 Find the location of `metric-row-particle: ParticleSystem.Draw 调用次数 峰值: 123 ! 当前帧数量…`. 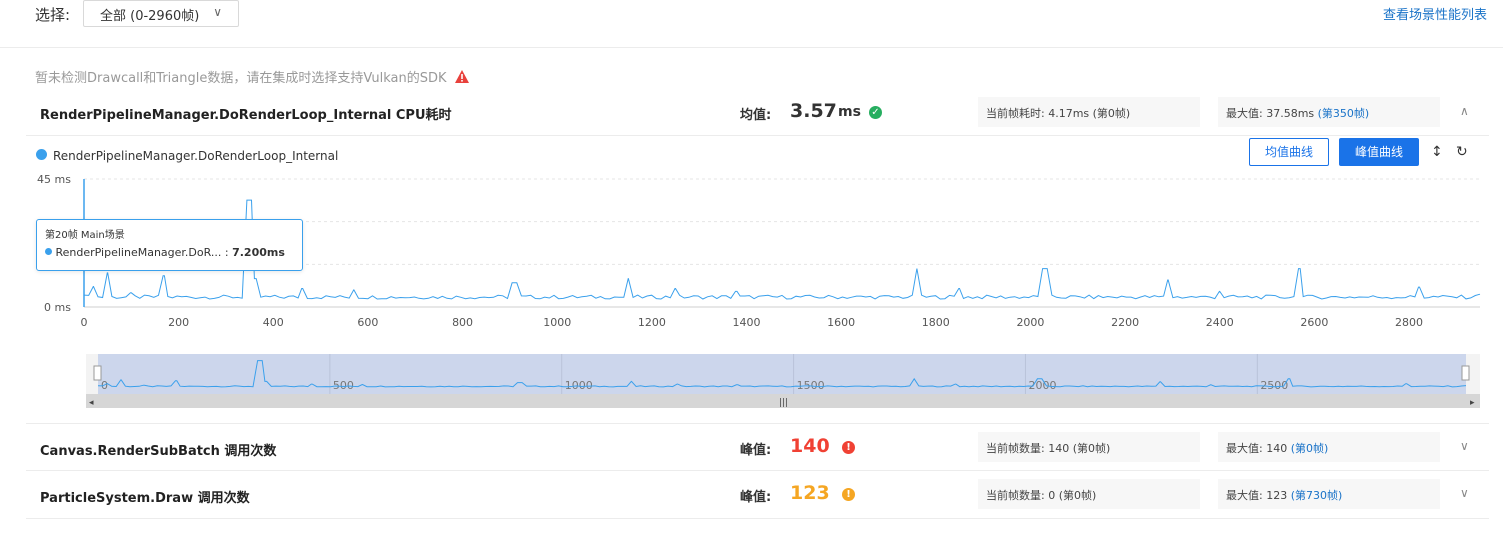

metric-row-particle: ParticleSystem.Draw 调用次数 峰值: 123 ! 当前帧数量… is located at coordinates (745, 494).